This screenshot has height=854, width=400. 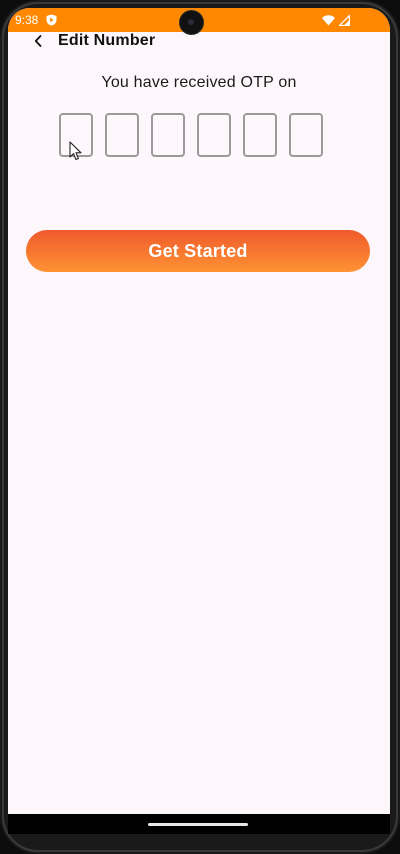 I want to click on home-indicator, so click(x=198, y=824).